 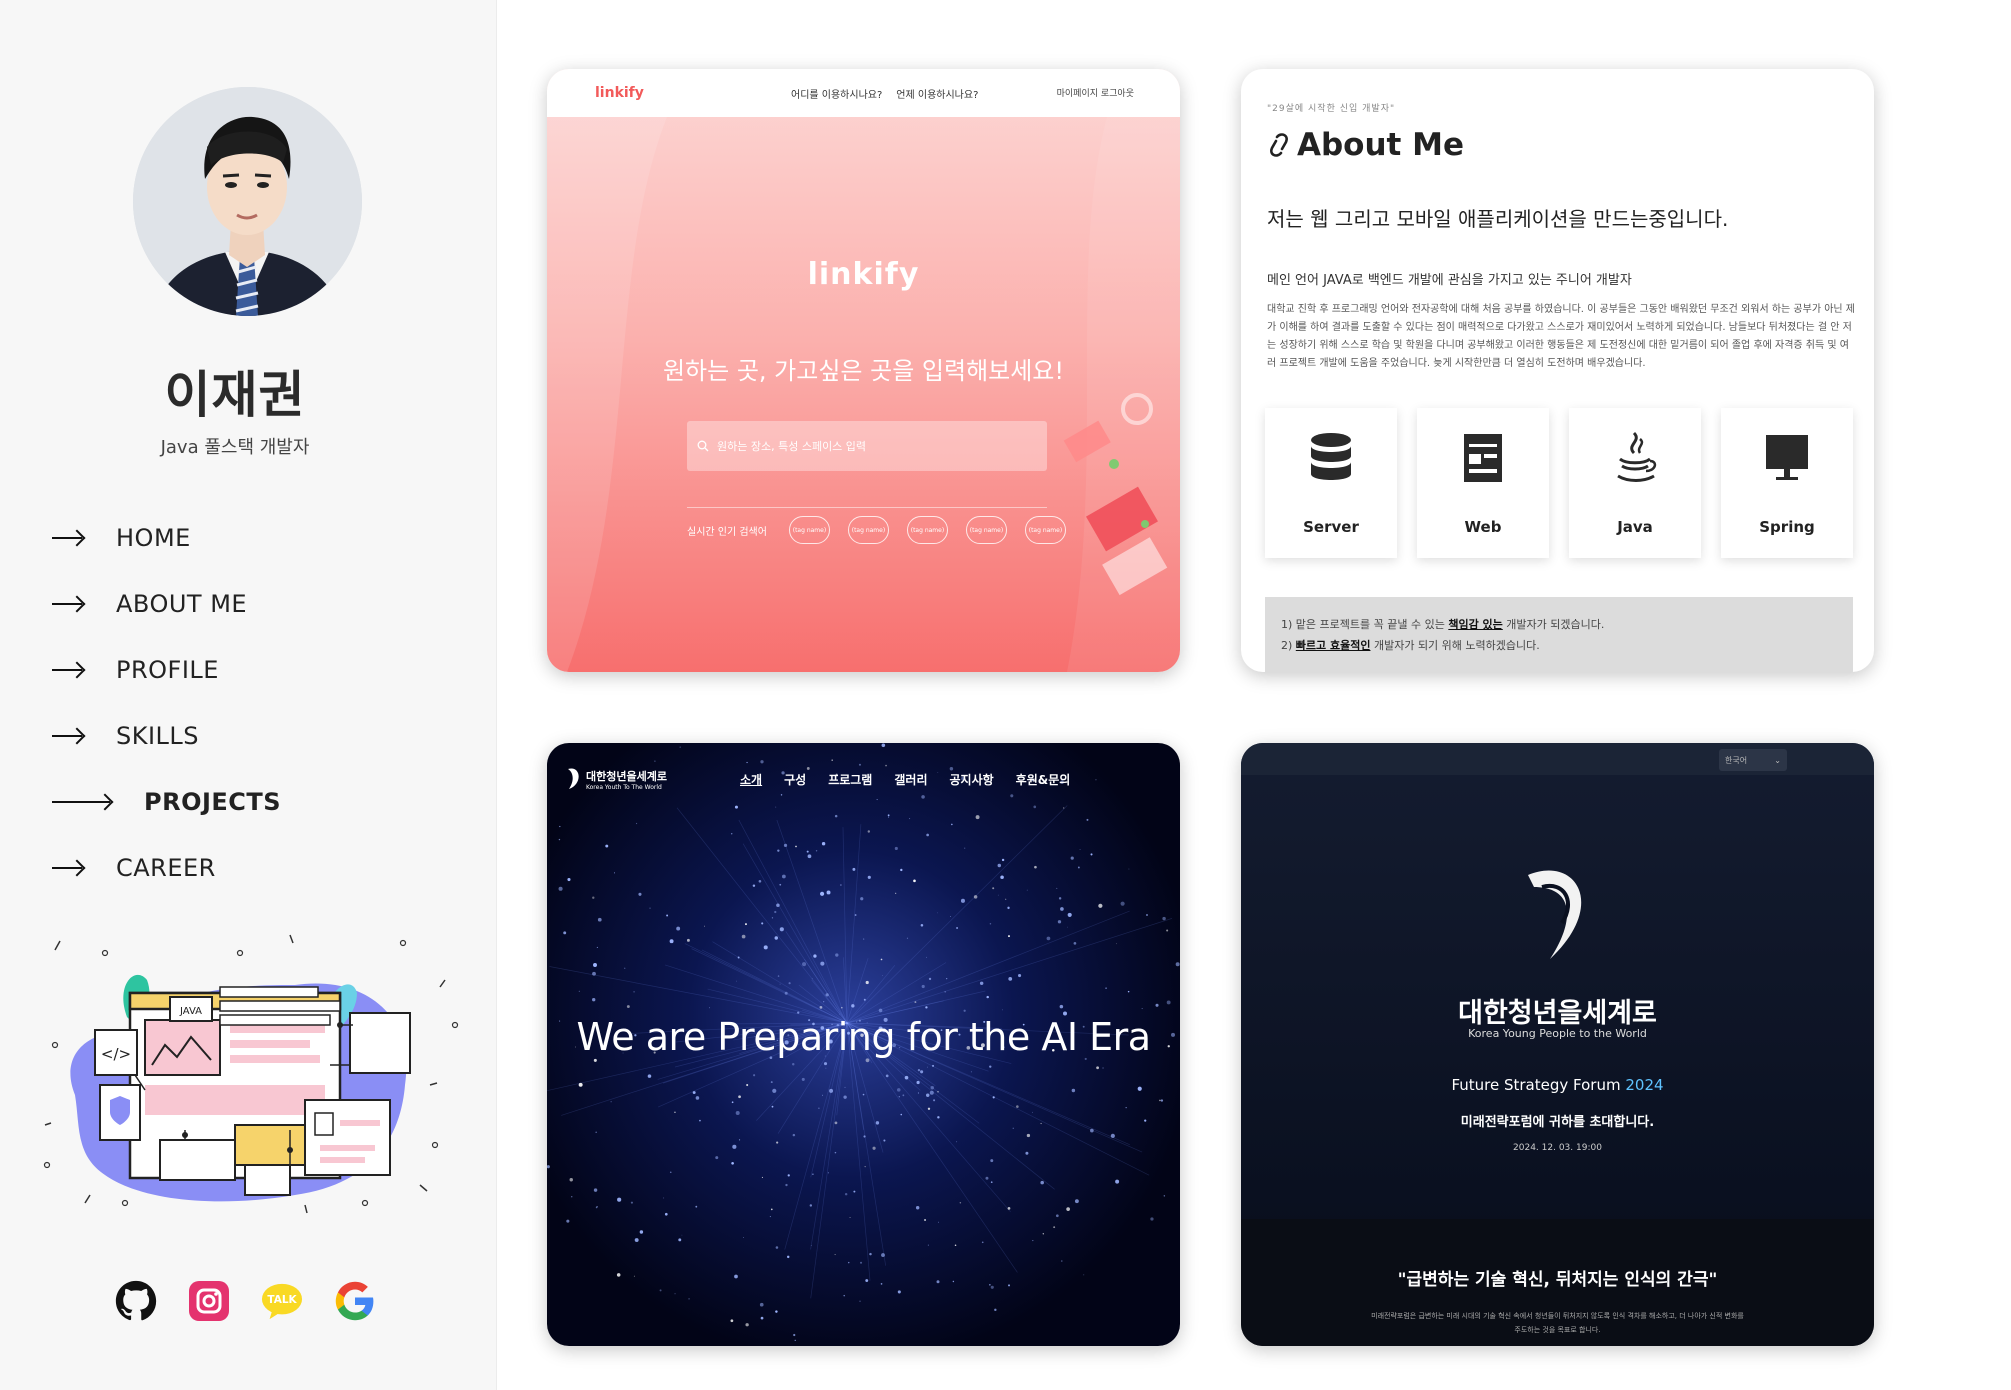 I want to click on linkify-nav-where: 어디를 이용하시나요?, so click(x=837, y=95).